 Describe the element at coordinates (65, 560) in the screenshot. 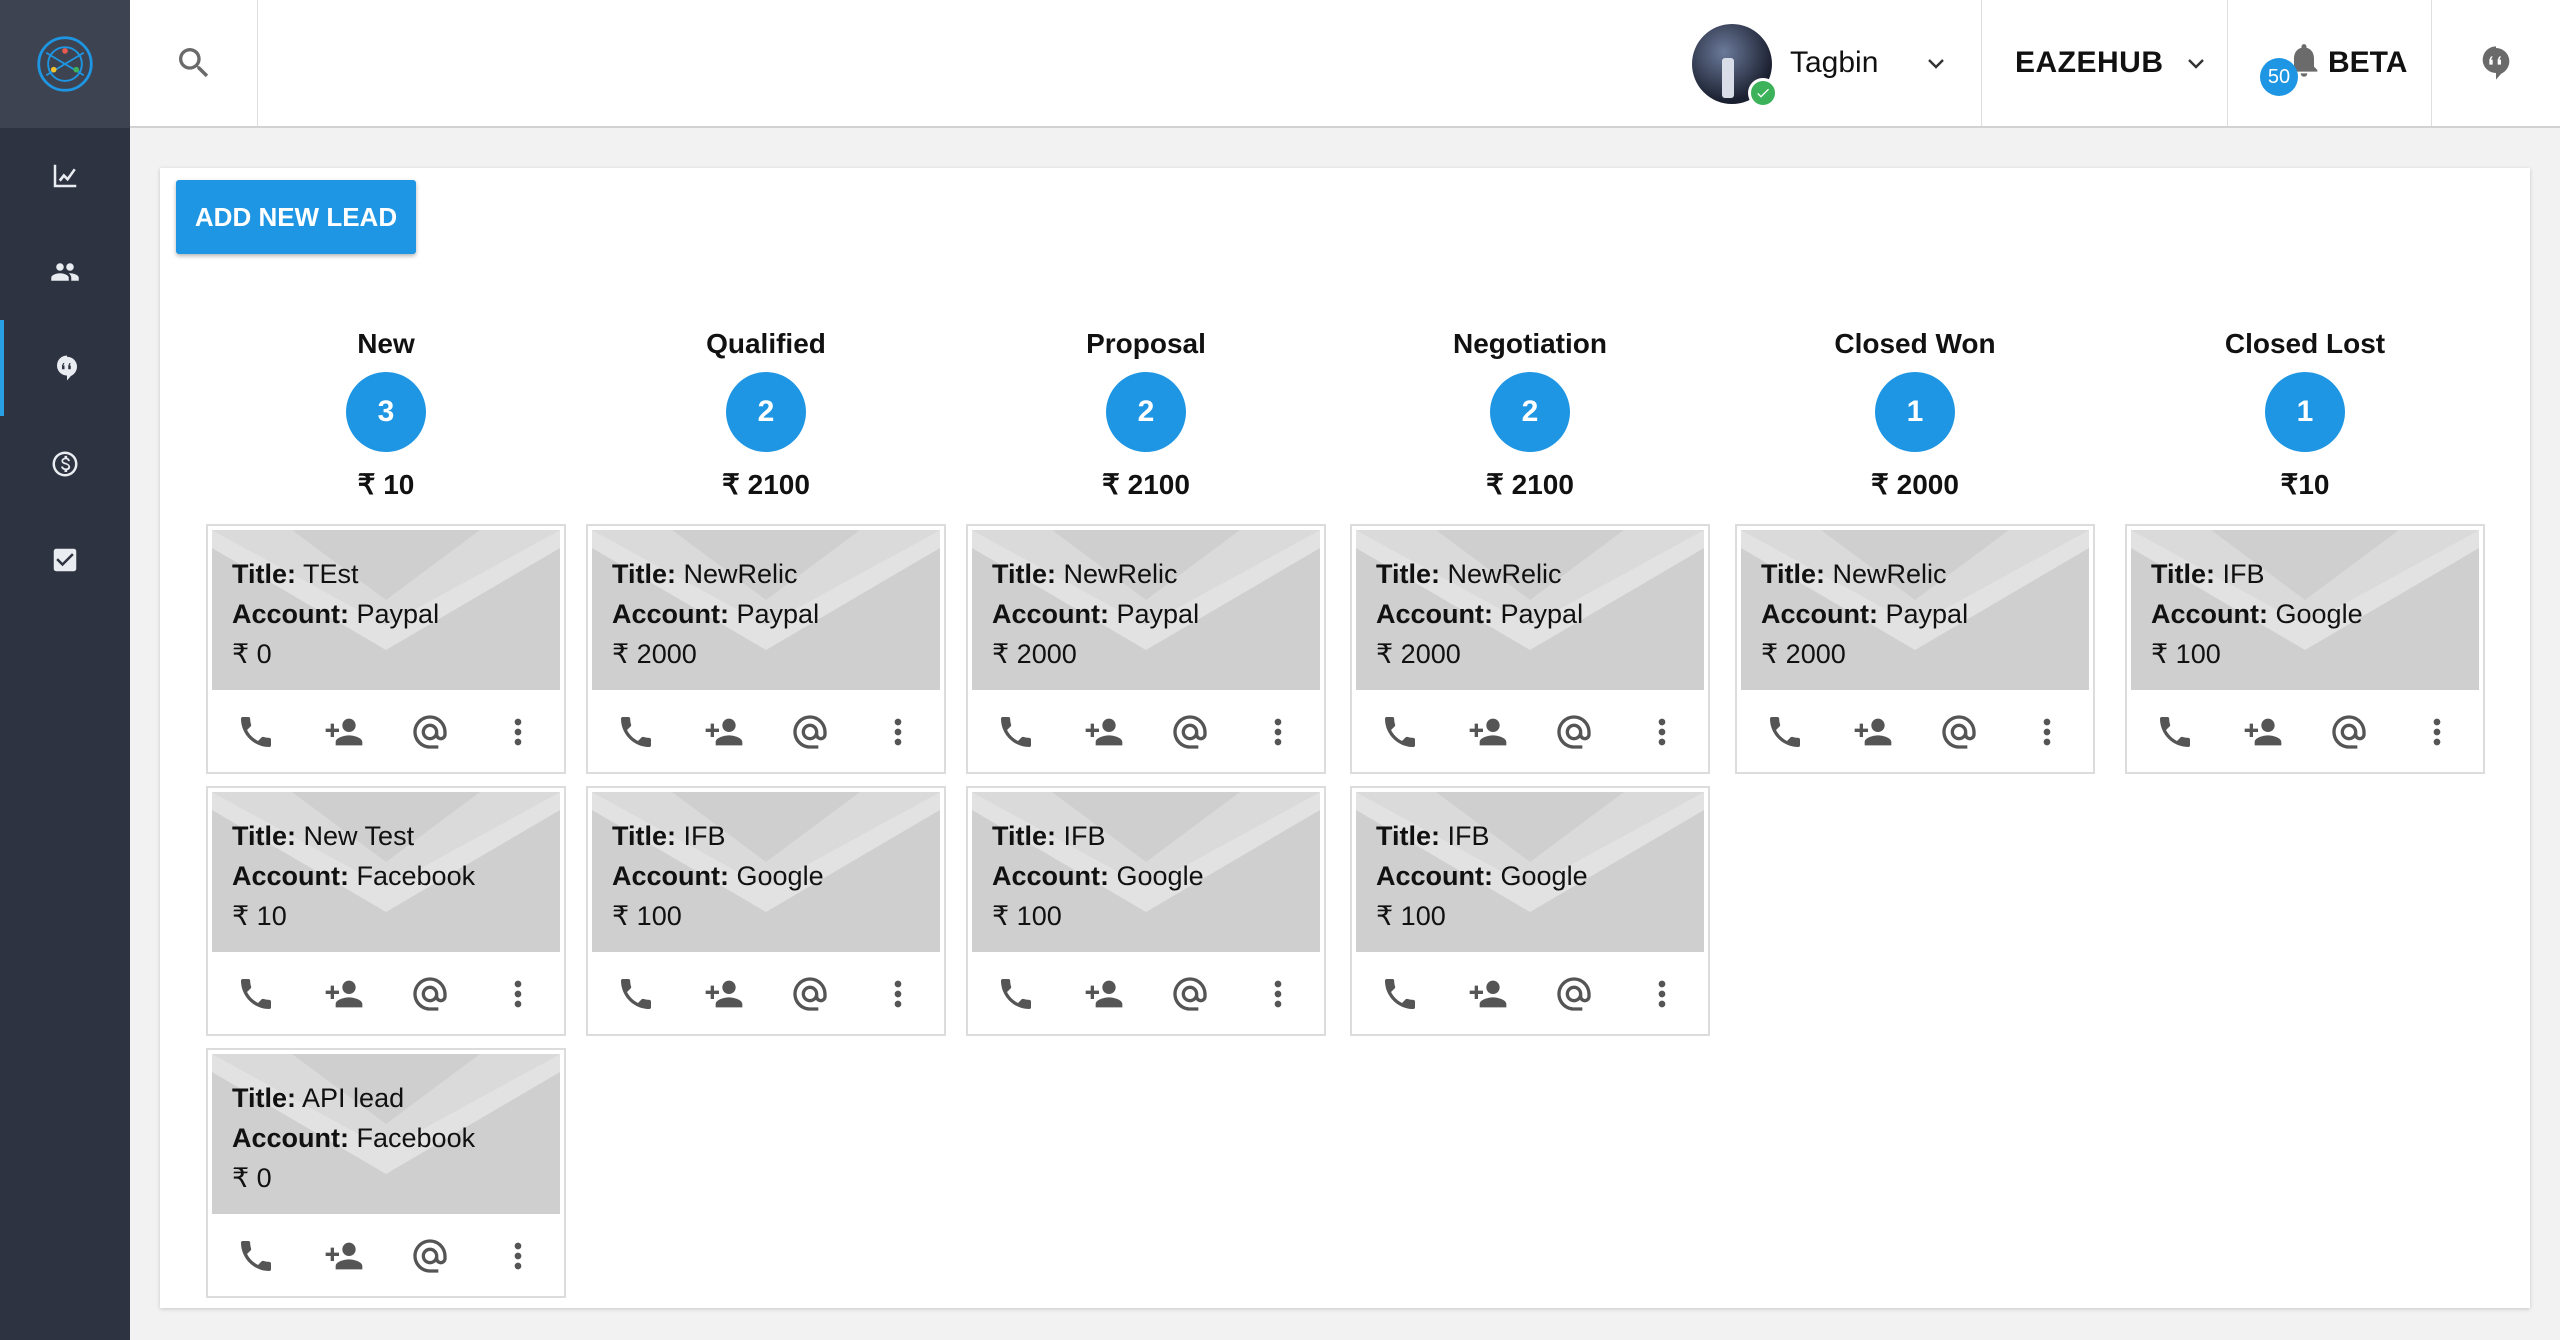

I see `sidebar-item-tasks` at that location.